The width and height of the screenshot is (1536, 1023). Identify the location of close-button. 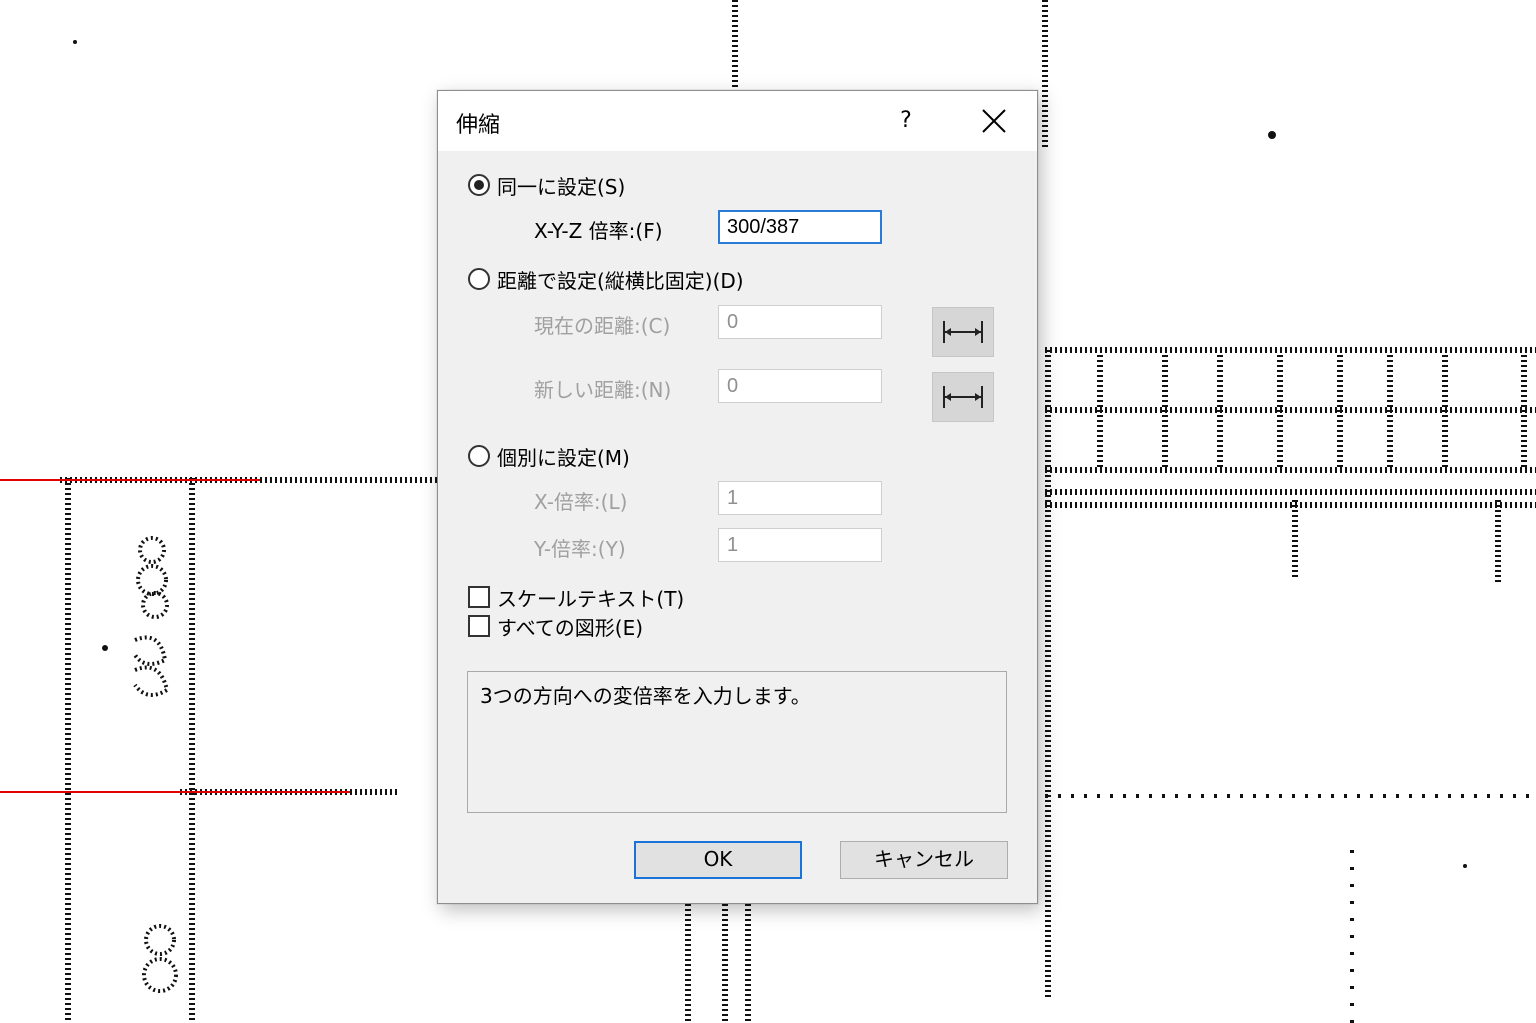
(994, 121).